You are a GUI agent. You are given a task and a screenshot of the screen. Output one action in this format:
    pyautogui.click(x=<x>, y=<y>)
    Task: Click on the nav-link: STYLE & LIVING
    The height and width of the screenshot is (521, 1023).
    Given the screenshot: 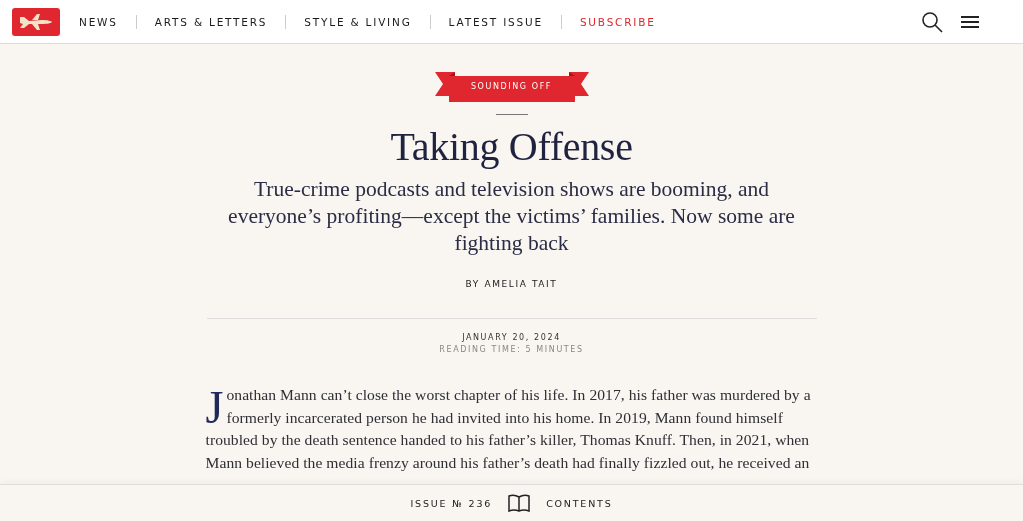 What is the action you would take?
    pyautogui.click(x=358, y=21)
    